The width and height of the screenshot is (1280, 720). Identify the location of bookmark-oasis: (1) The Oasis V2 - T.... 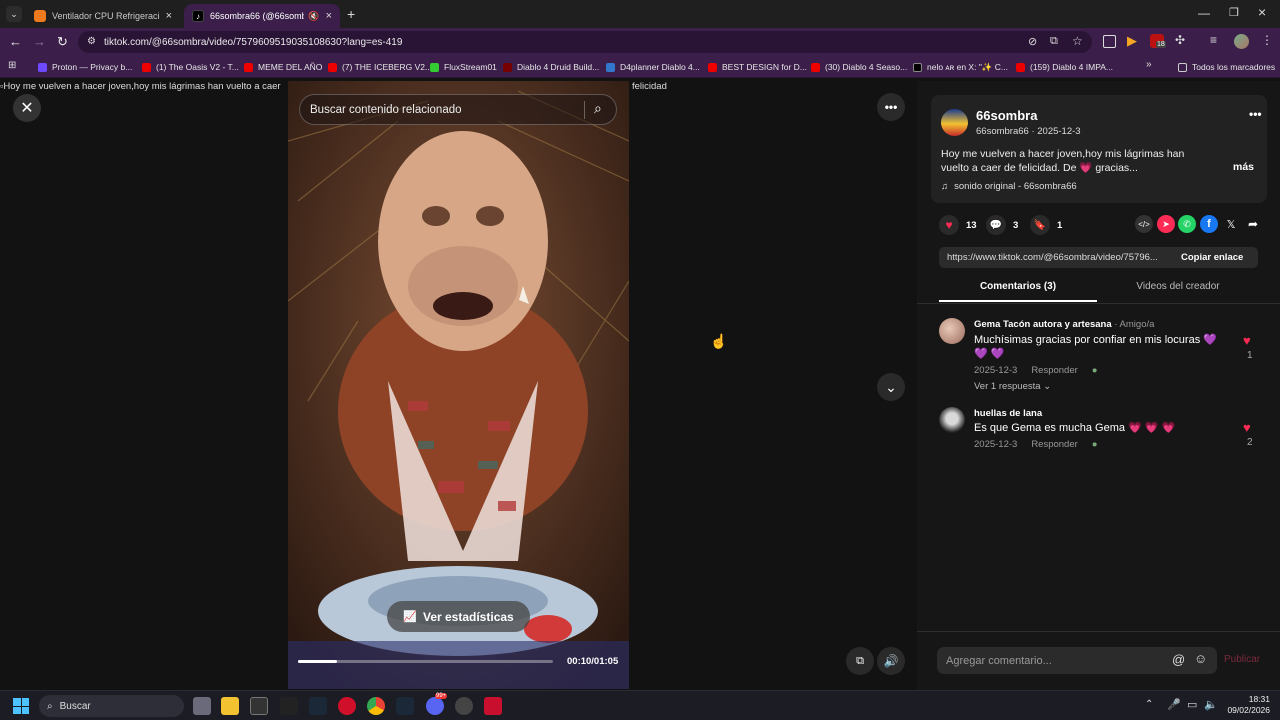
(190, 67).